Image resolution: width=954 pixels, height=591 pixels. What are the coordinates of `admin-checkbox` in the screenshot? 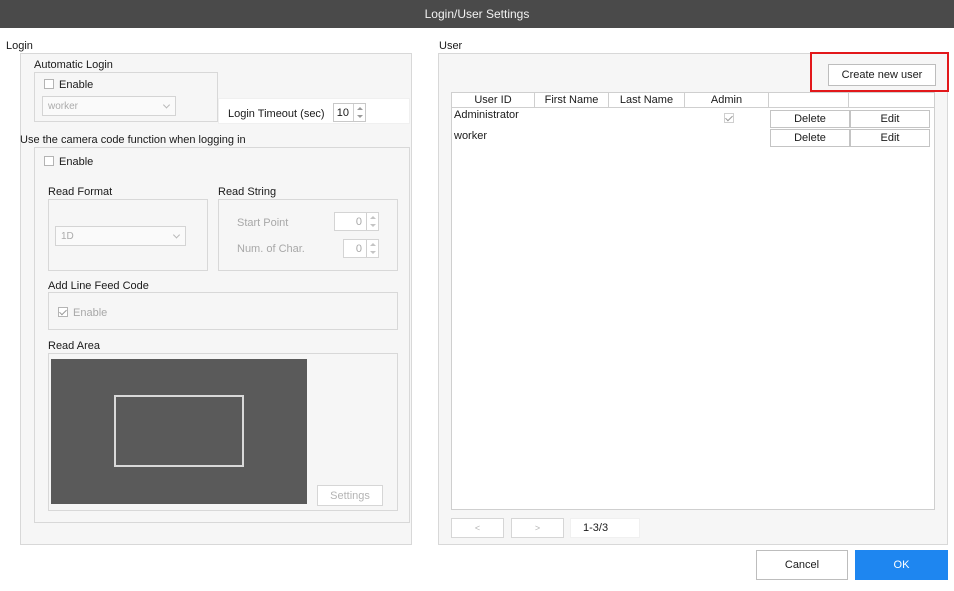 It's located at (729, 118).